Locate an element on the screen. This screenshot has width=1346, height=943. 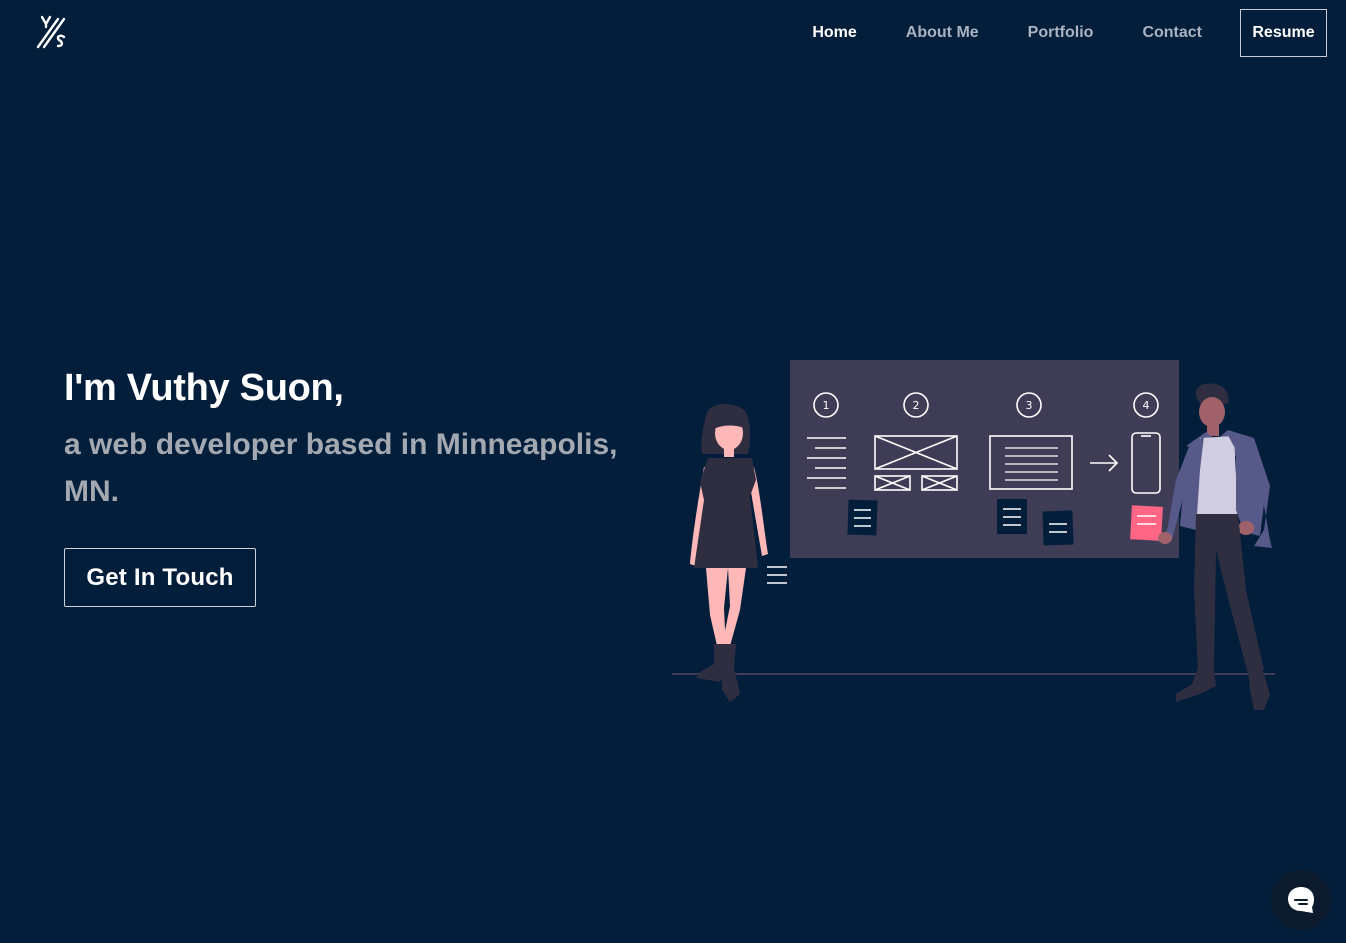
main-nav: Home About Me Portfolio Contact Resume is located at coordinates (1069, 33).